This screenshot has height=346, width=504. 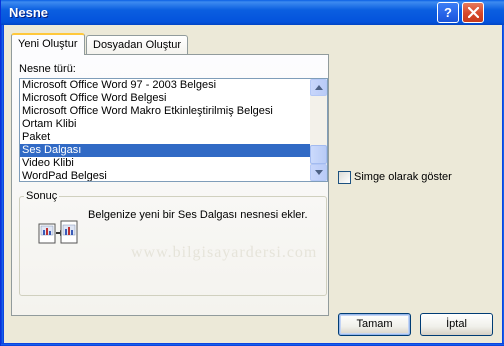 What do you see at coordinates (165, 98) in the screenshot?
I see `list-item: Microsoft Office Word Belgesi` at bounding box center [165, 98].